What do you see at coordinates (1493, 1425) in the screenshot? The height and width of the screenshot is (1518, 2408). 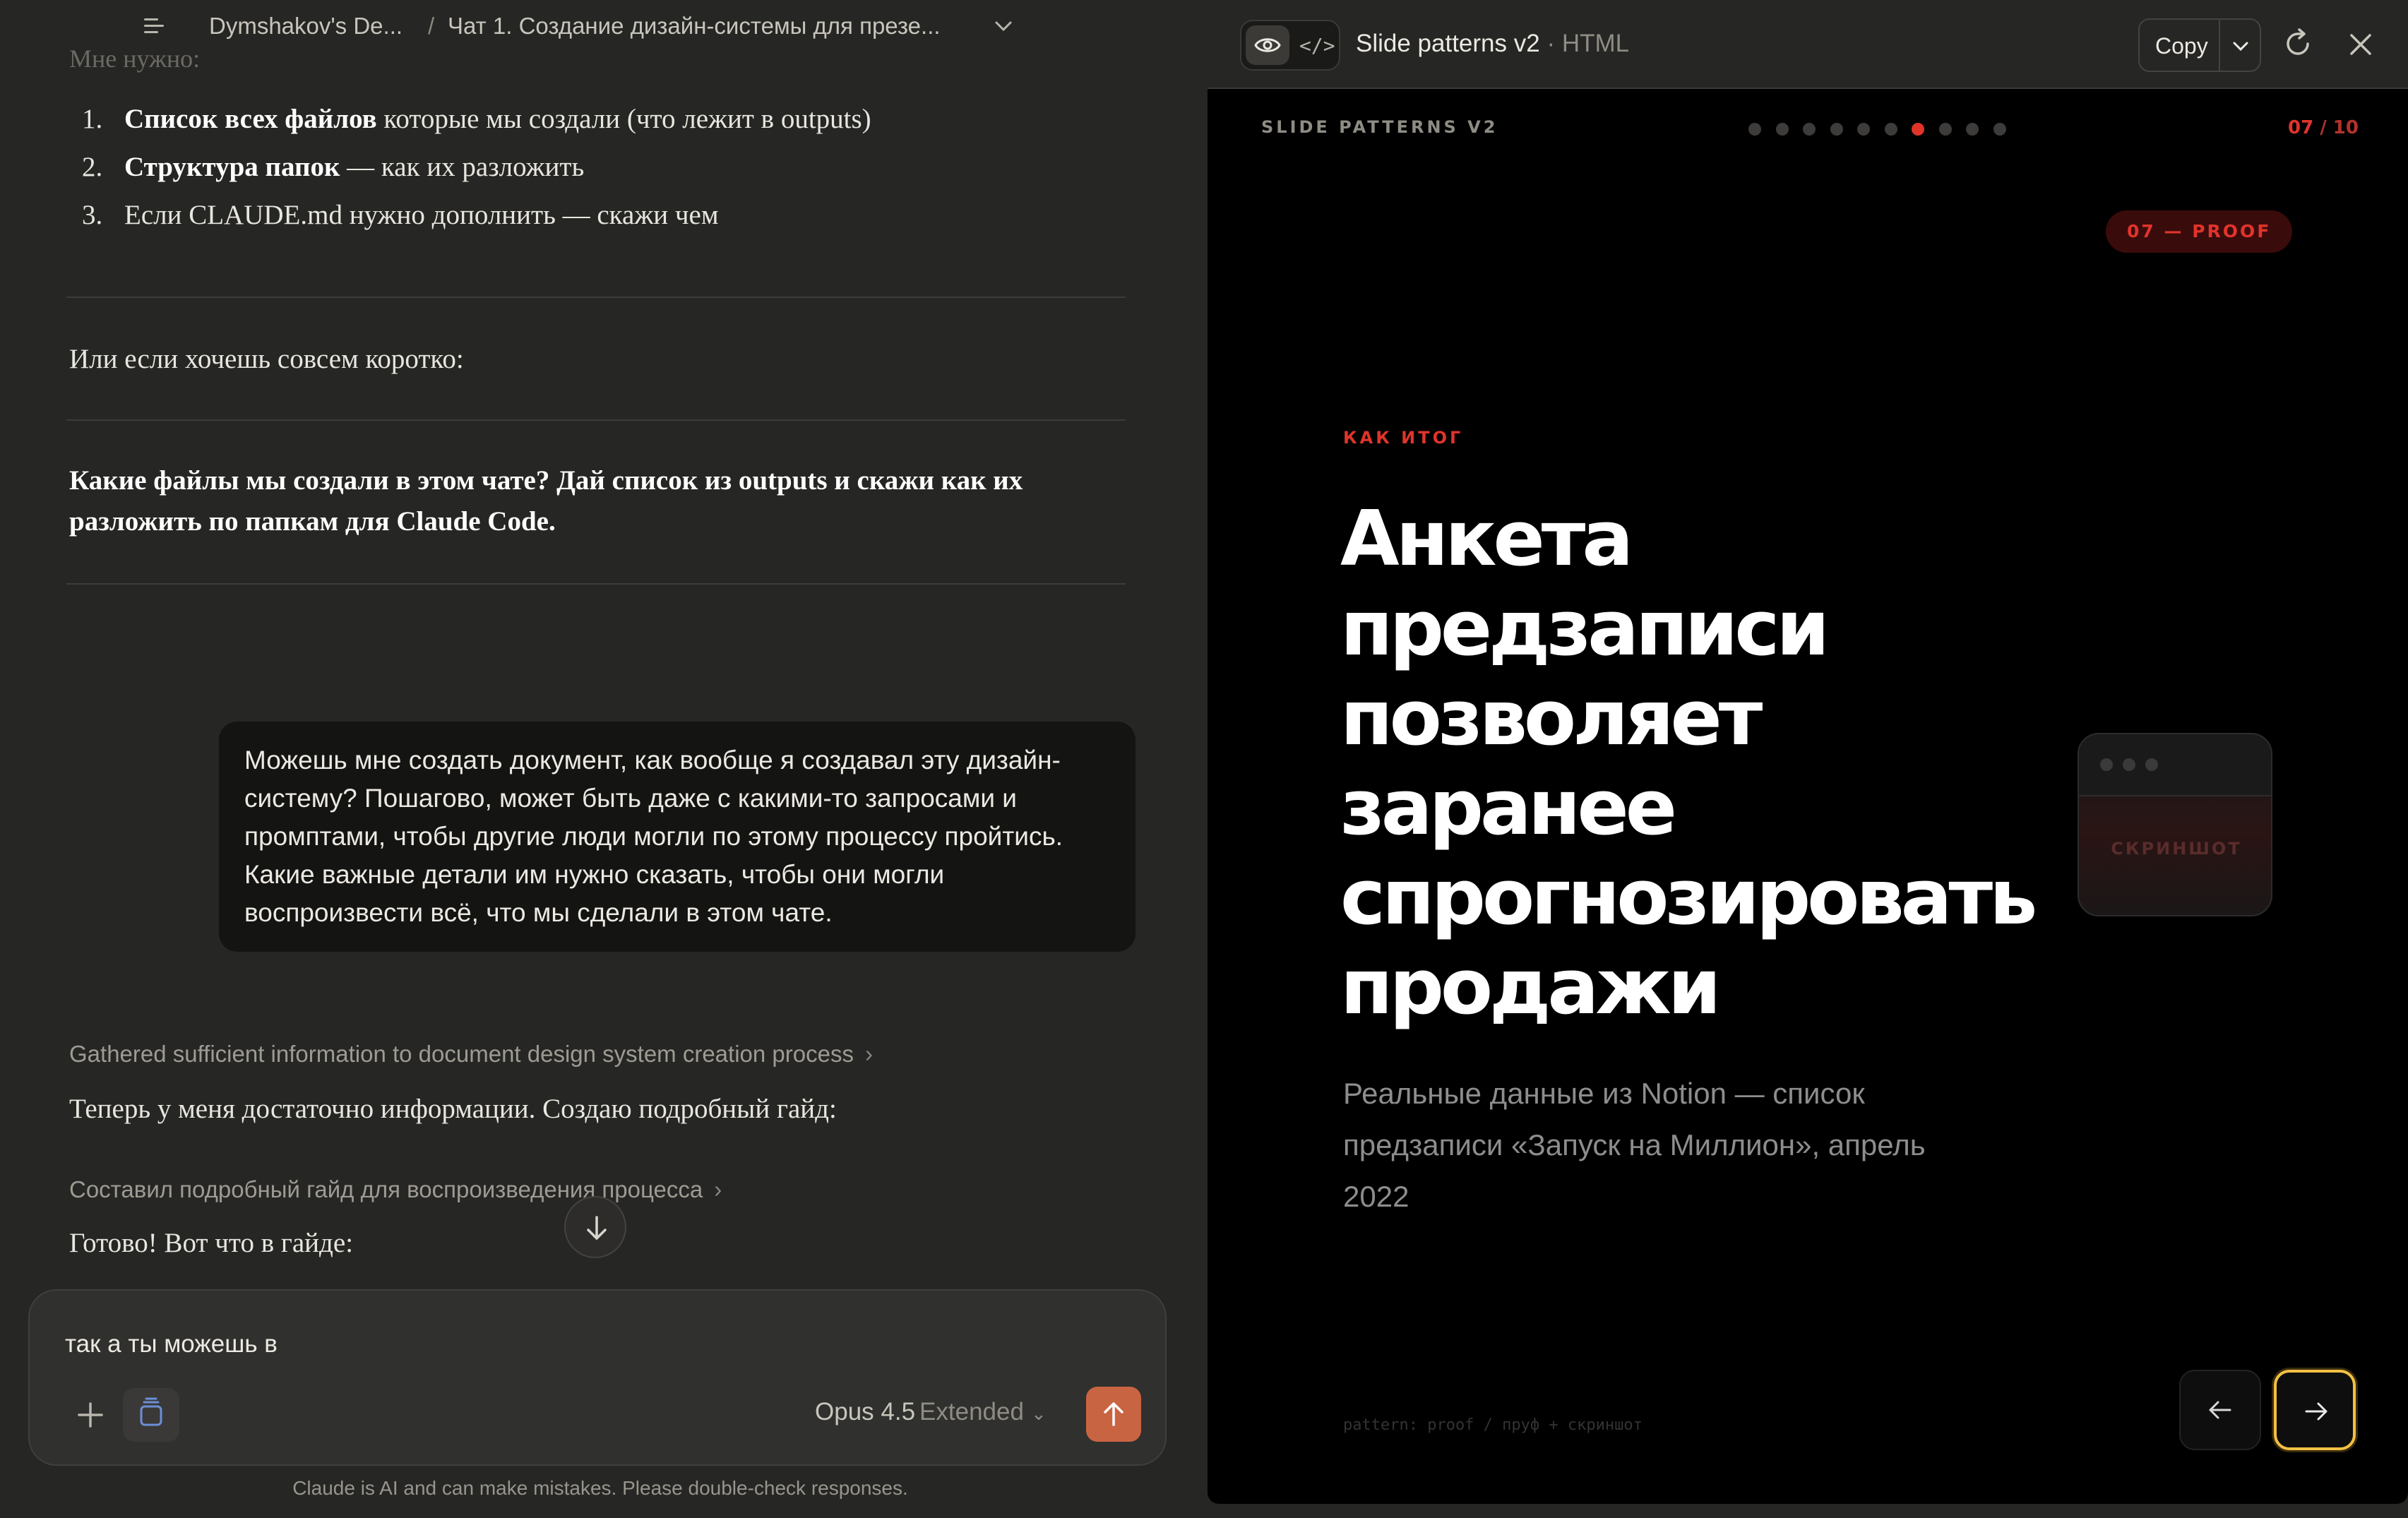 I see `slide-footnote: pattern: proof / пруф + скриншот` at bounding box center [1493, 1425].